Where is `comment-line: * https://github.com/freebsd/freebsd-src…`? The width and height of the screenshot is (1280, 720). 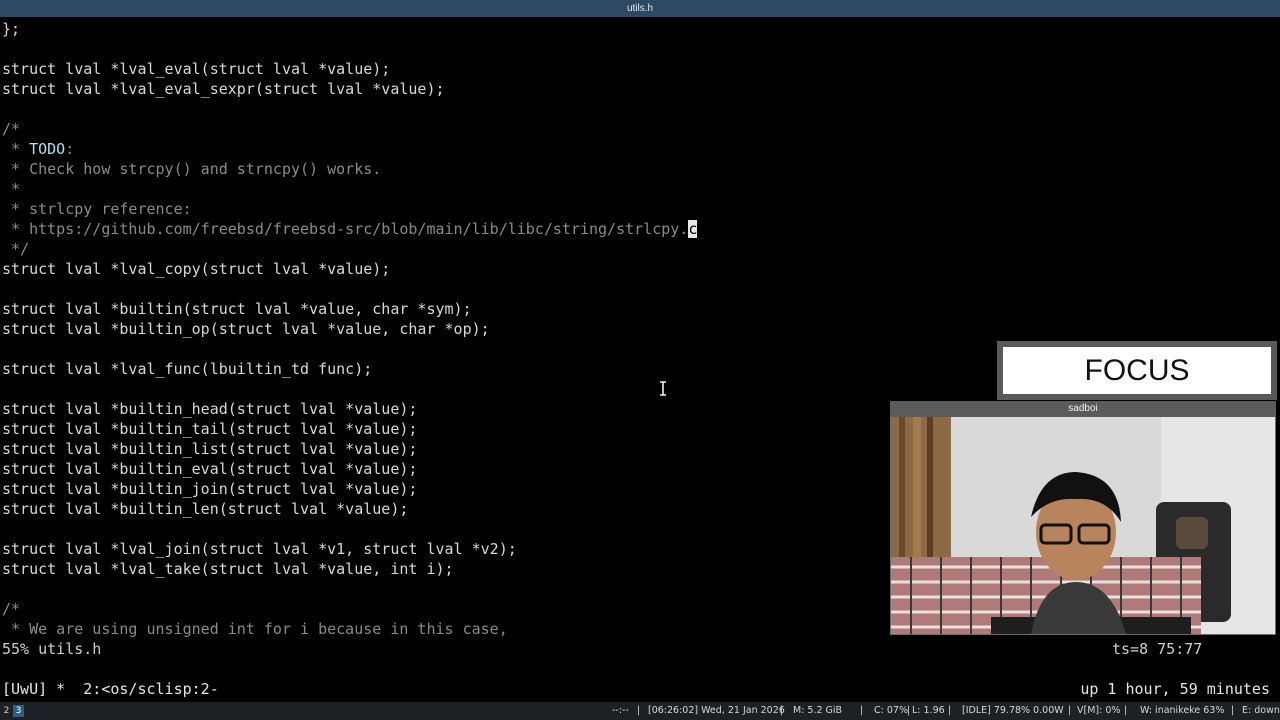
comment-line: * https://github.com/freebsd/freebsd-src… is located at coordinates (350, 229).